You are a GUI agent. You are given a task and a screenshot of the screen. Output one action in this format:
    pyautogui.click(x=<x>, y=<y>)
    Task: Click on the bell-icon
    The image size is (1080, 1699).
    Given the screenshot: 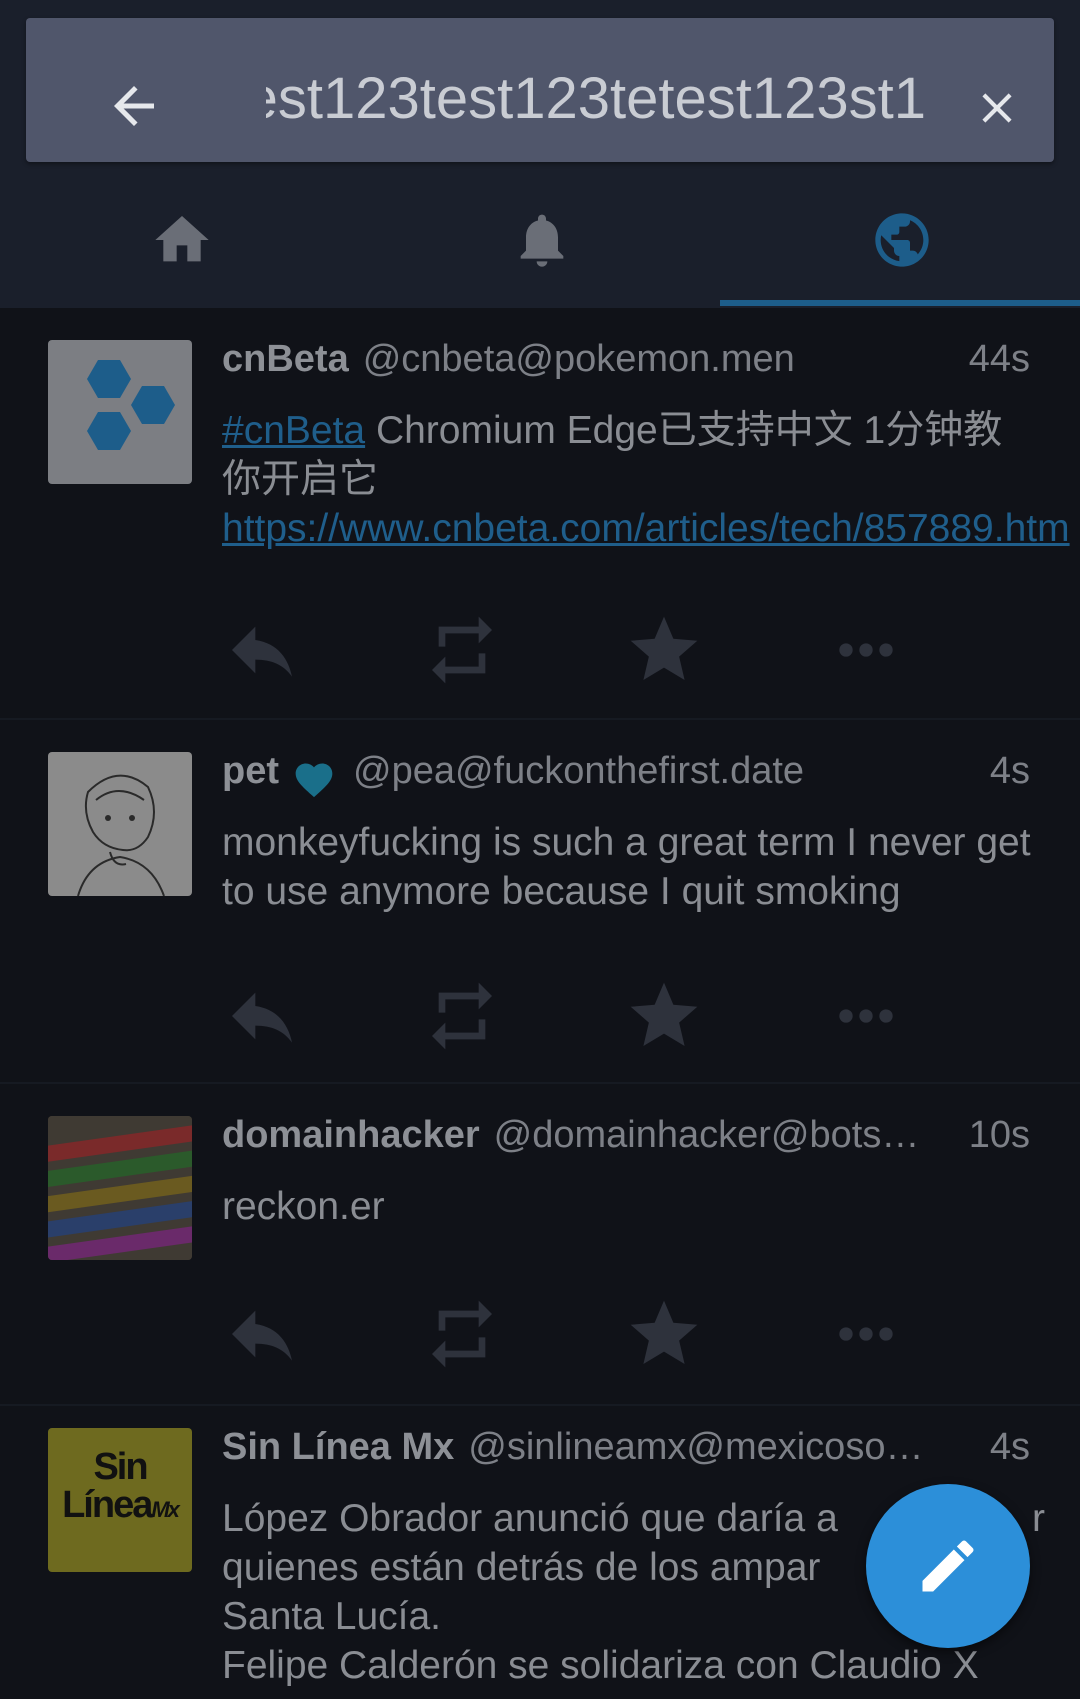 What is the action you would take?
    pyautogui.click(x=542, y=240)
    